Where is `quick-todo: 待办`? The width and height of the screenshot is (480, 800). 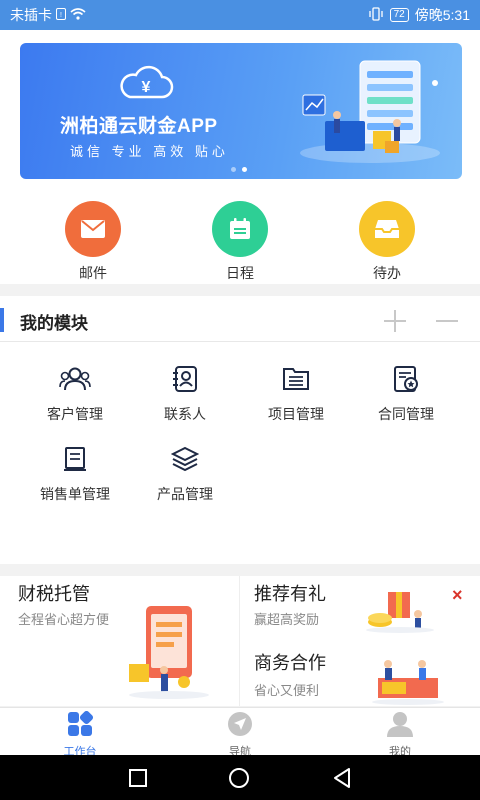 quick-todo: 待办 is located at coordinates (387, 242).